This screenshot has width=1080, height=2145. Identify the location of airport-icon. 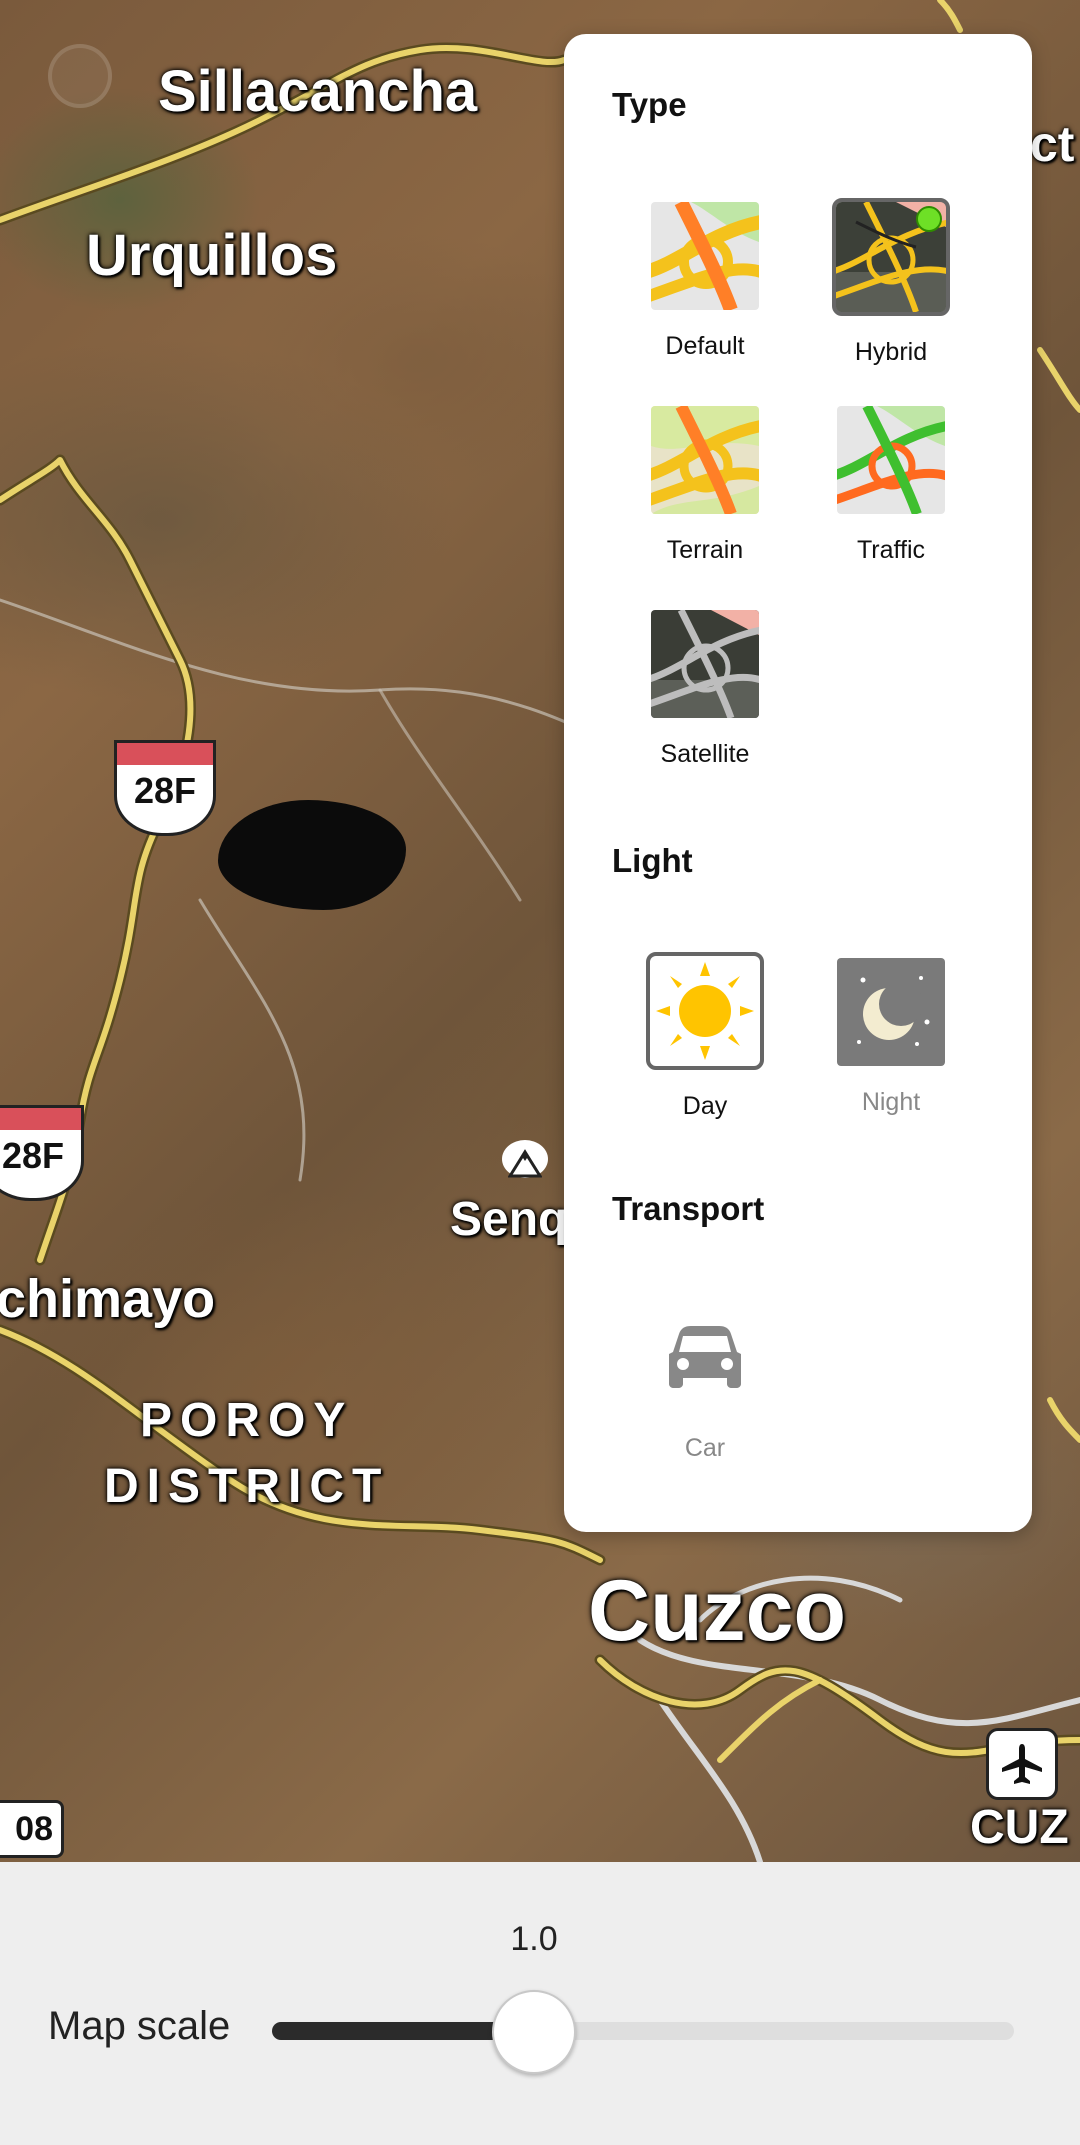
(1022, 1764).